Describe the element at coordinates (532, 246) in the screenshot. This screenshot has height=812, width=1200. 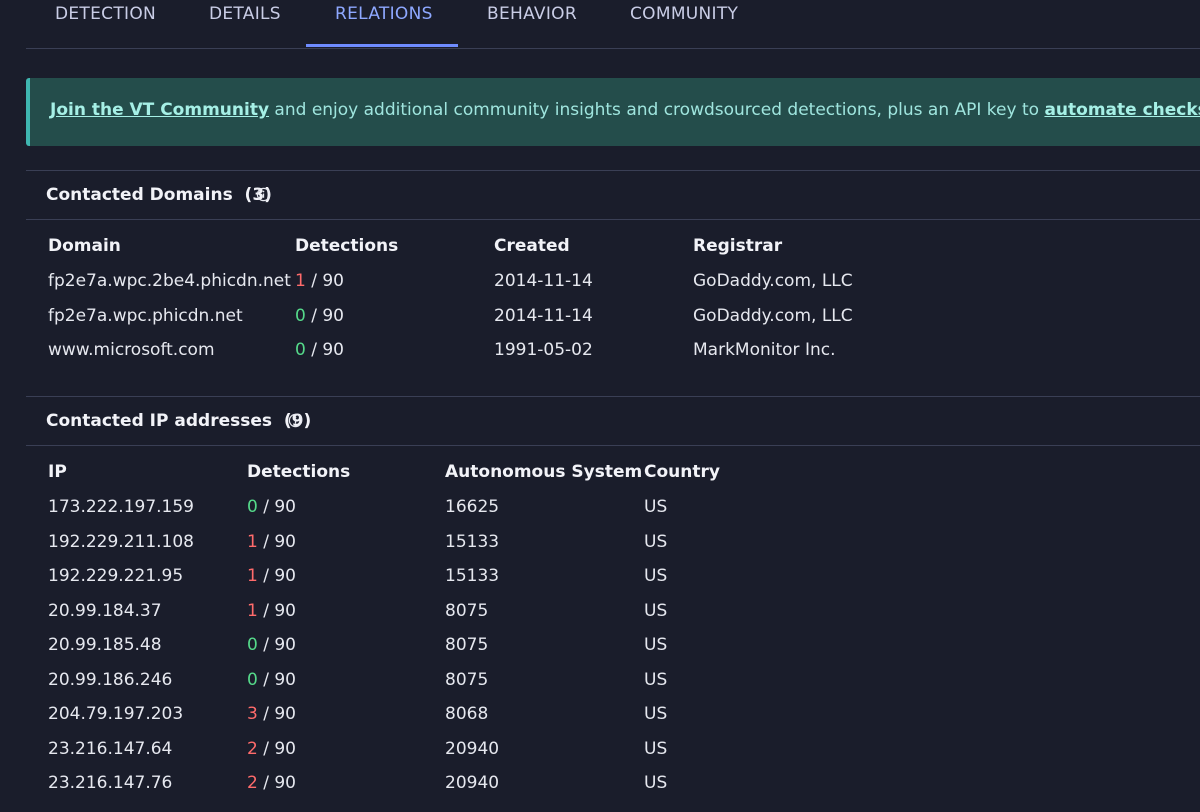
I see `column-header-created: Created` at that location.